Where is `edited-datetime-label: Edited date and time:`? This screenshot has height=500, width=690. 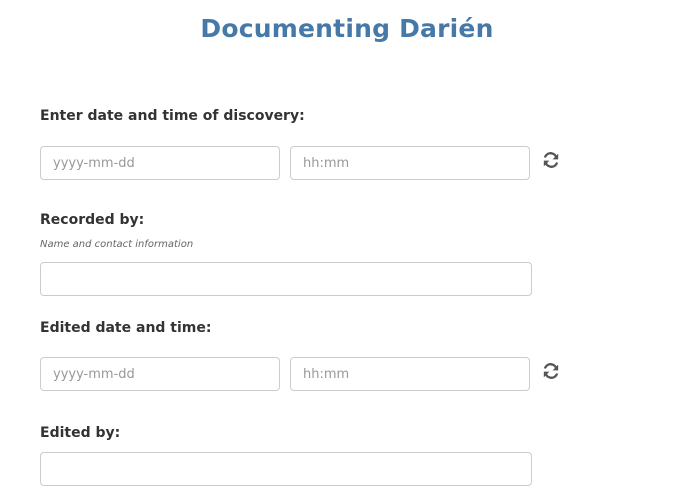
edited-datetime-label: Edited date and time: is located at coordinates (126, 328).